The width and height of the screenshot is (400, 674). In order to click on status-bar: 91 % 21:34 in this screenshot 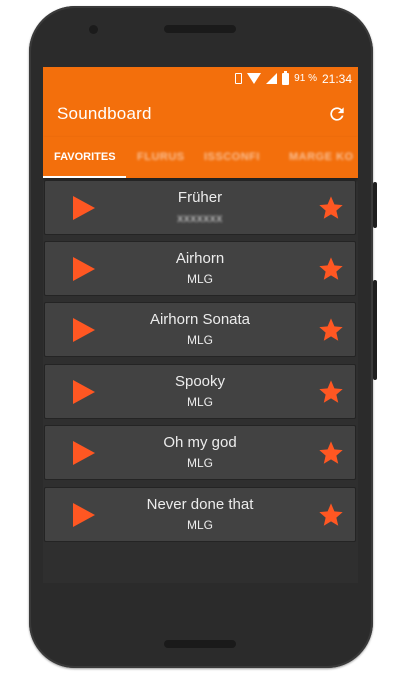, I will do `click(200, 78)`.